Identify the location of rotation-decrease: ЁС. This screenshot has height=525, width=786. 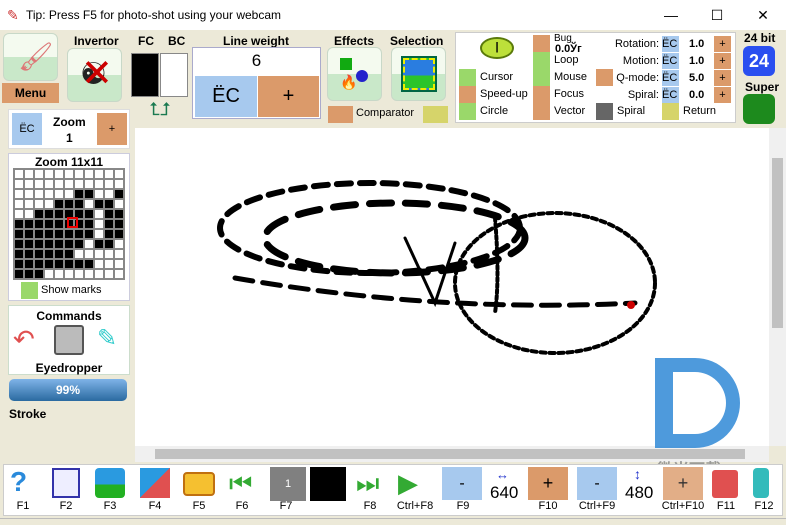
(670, 44).